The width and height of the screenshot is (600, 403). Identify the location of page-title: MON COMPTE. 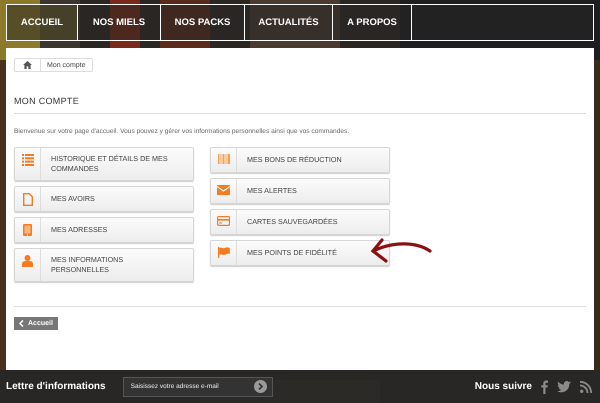
(300, 105).